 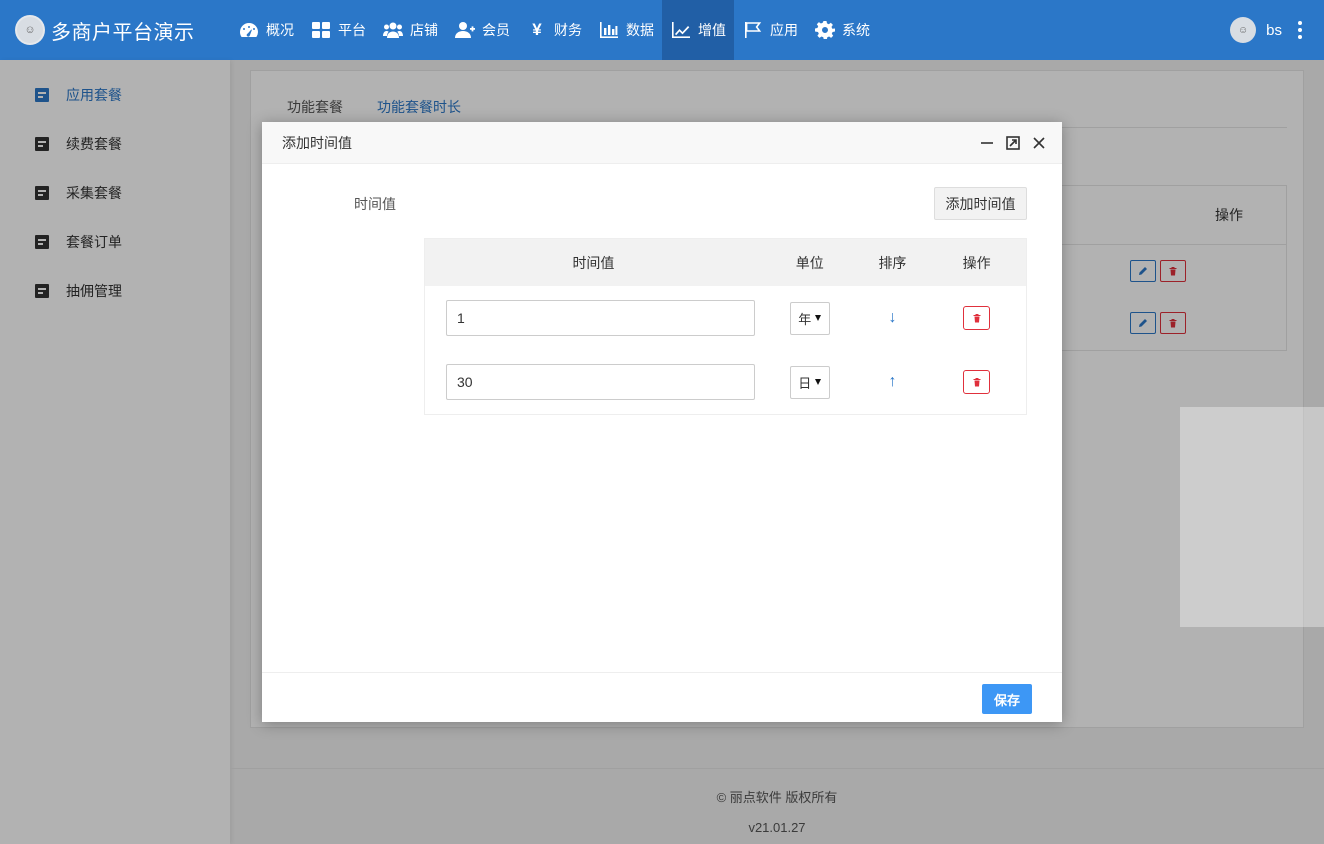 I want to click on unit-select: 日, so click(x=809, y=382).